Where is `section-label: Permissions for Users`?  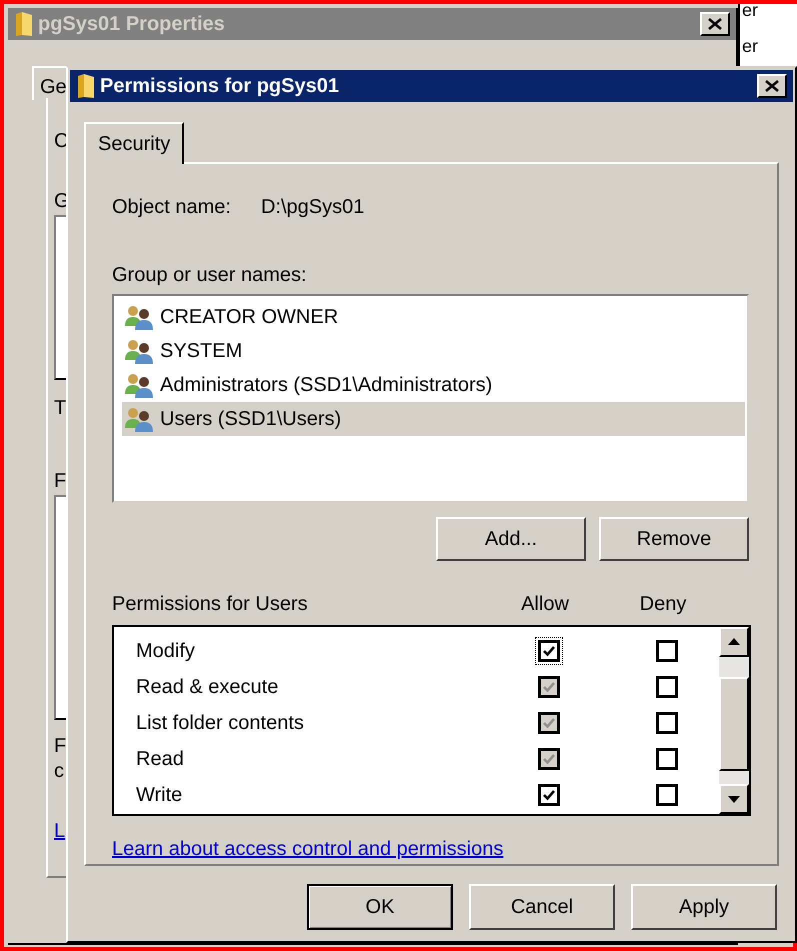 section-label: Permissions for Users is located at coordinates (210, 604).